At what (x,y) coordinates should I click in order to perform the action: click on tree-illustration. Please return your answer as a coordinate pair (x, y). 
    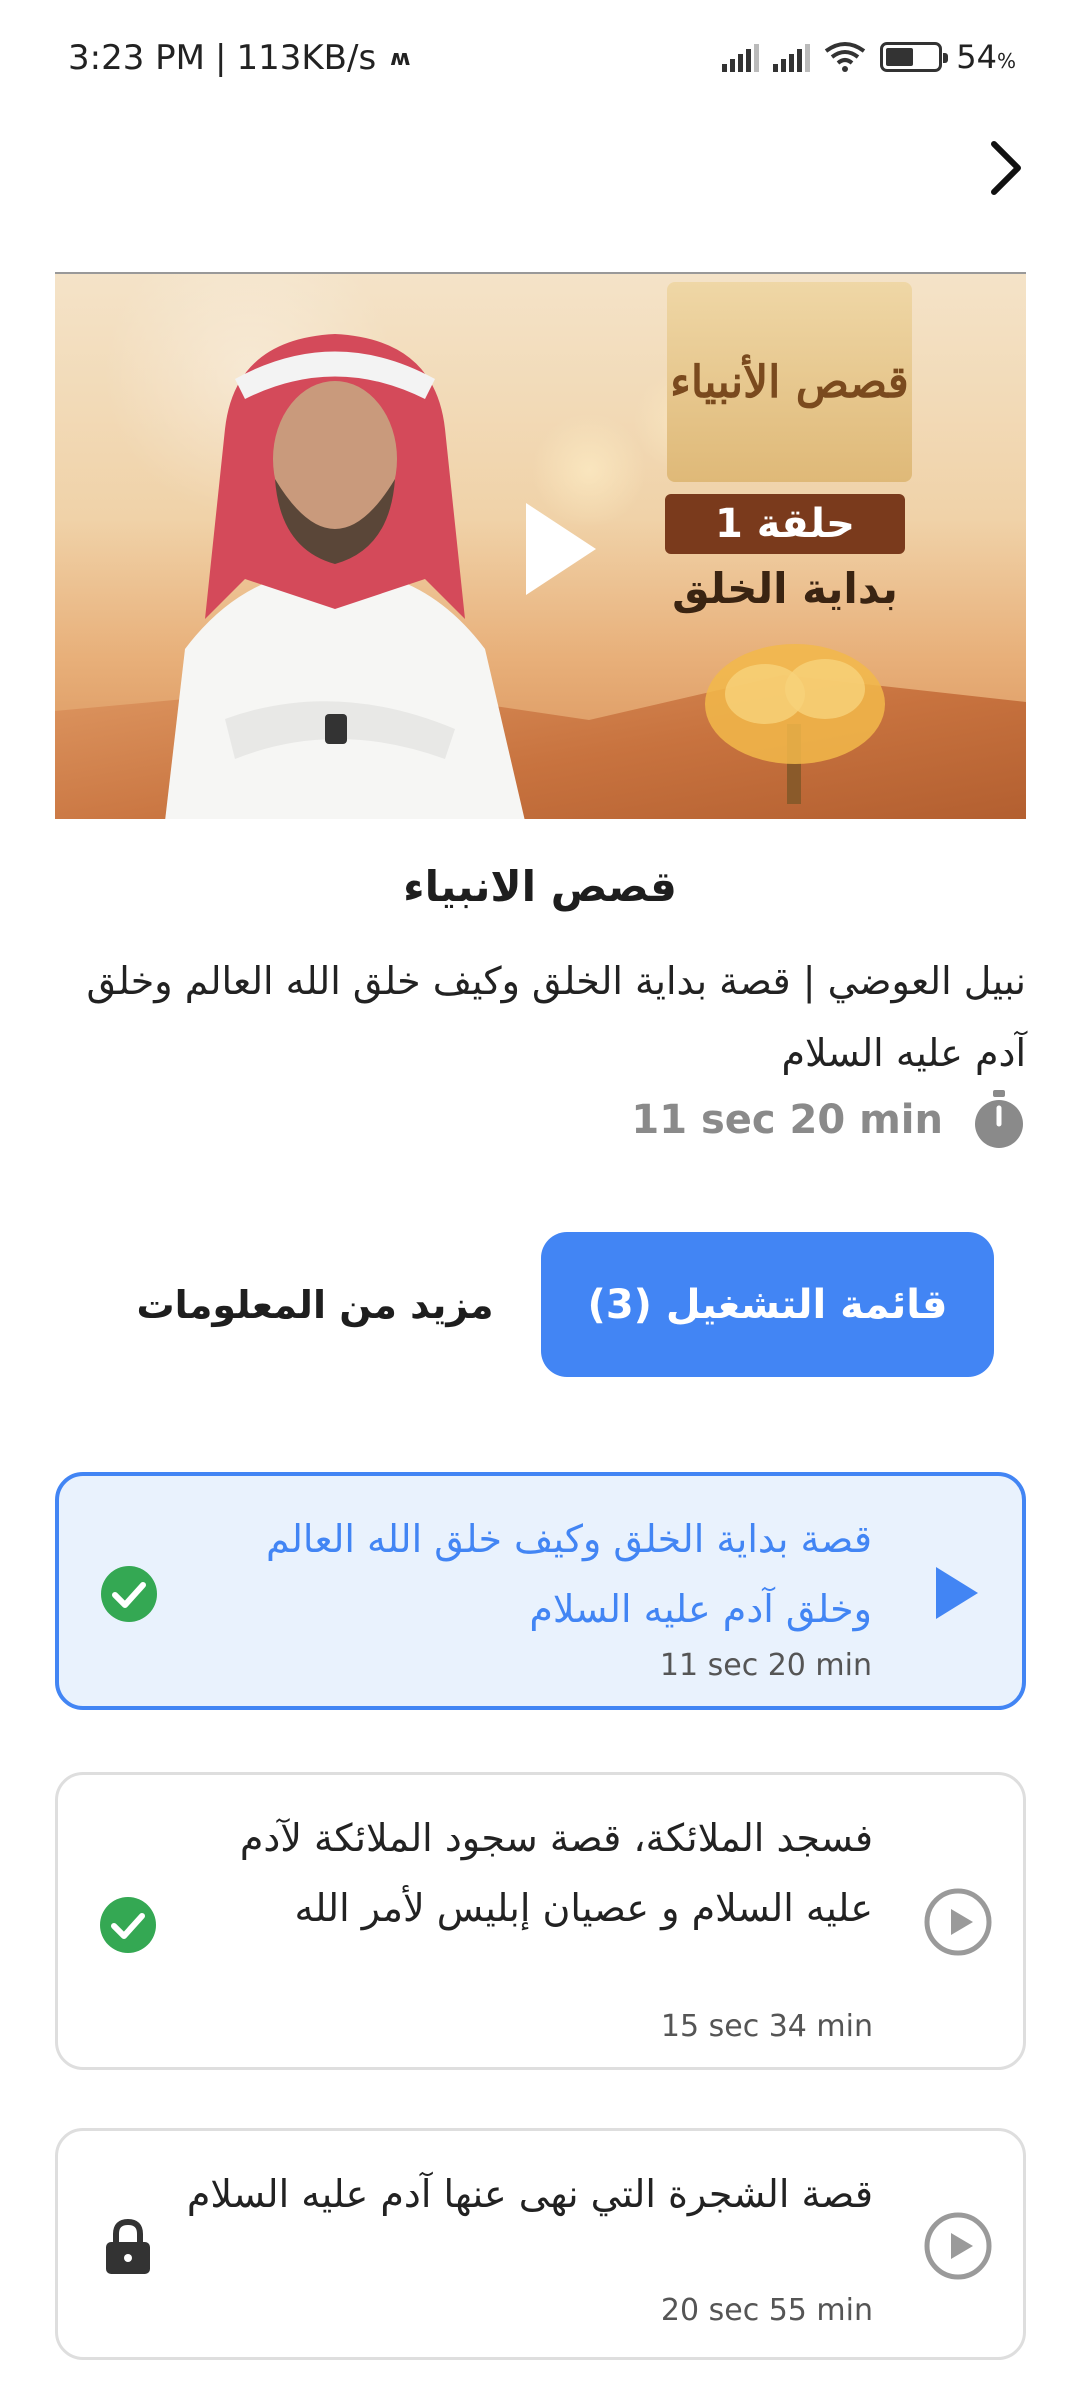
    Looking at the image, I should click on (795, 724).